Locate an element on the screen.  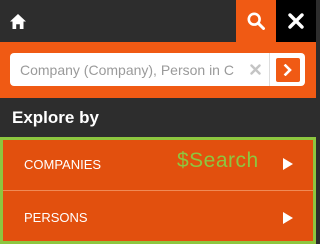
clear-icon is located at coordinates (255, 69).